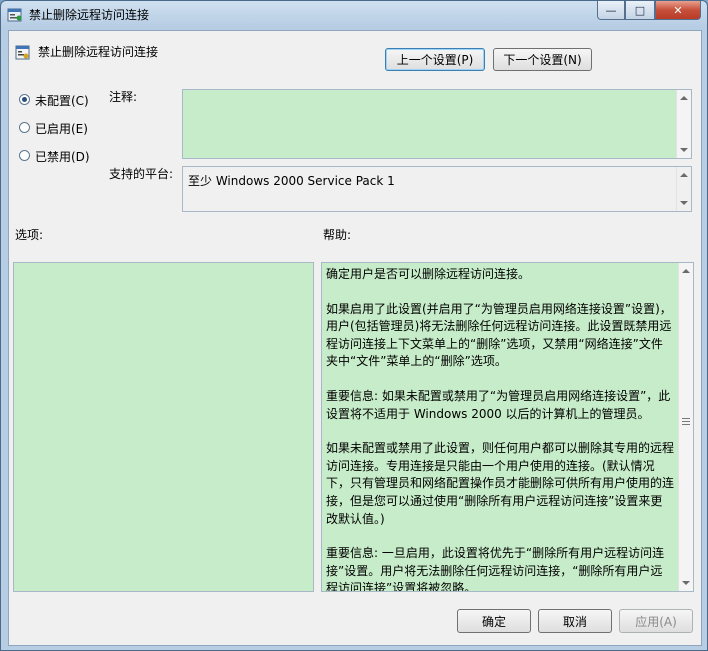 Image resolution: width=708 pixels, height=651 pixels. What do you see at coordinates (428, 274) in the screenshot?
I see `help-paragraph: 确定用户是否可以删除远程访问连接。` at bounding box center [428, 274].